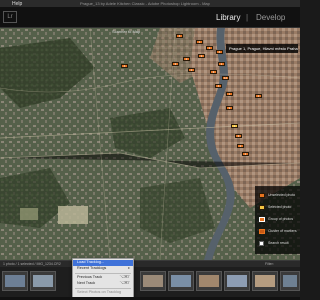 The image size is (320, 300). I want to click on develop-module-tab: Develop, so click(270, 18).